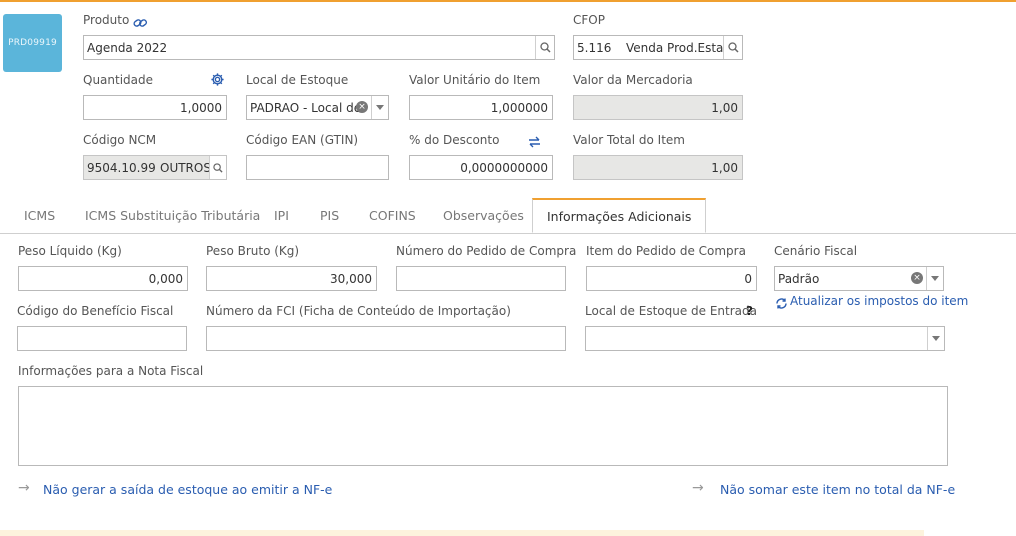  I want to click on peso-liquido-input: 0,000, so click(103, 278).